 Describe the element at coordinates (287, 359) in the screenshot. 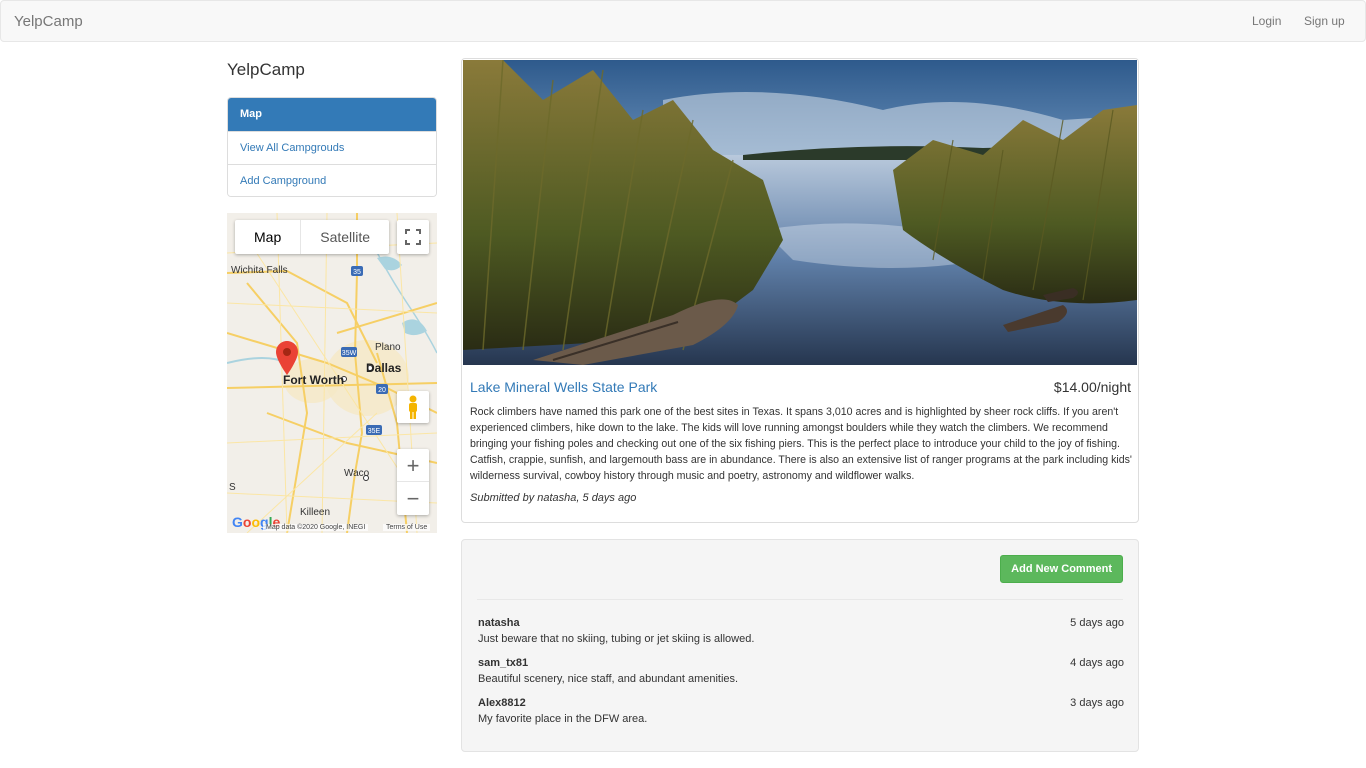

I see `map-marker-icon` at that location.